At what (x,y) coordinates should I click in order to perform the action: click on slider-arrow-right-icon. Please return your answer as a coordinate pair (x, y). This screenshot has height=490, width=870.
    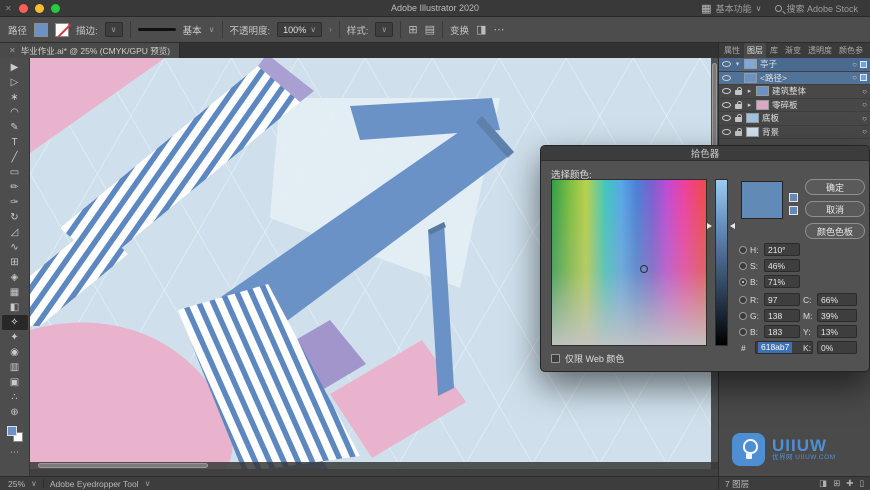
    Looking at the image, I should click on (732, 226).